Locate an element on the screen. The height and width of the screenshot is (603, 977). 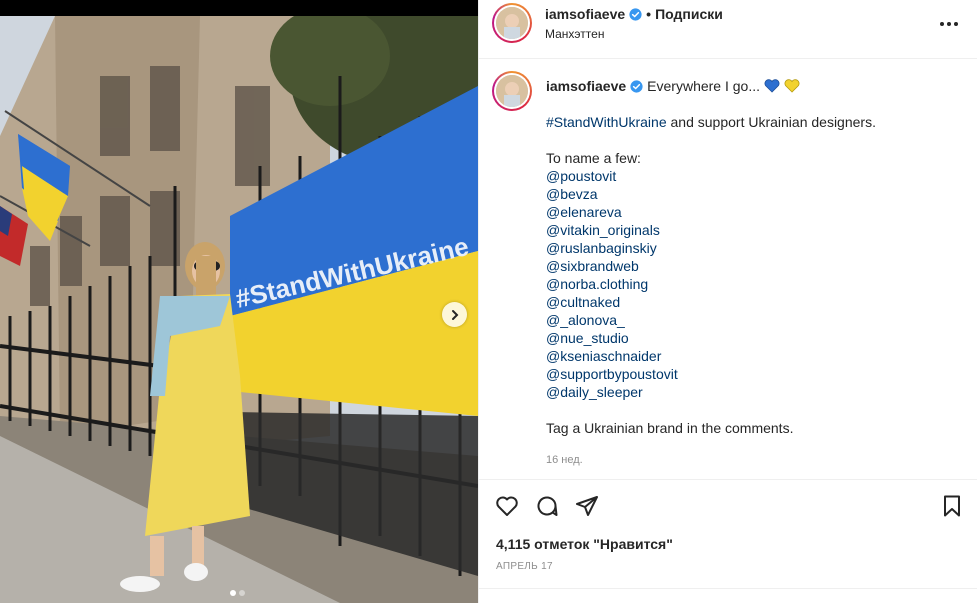
carousel-dot is located at coordinates (242, 593).